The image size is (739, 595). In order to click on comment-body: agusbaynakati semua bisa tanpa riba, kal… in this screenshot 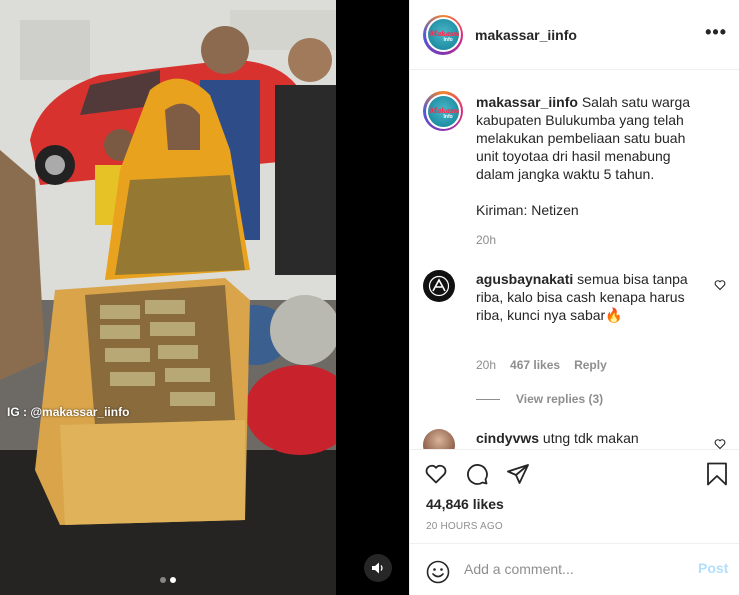, I will do `click(587, 297)`.